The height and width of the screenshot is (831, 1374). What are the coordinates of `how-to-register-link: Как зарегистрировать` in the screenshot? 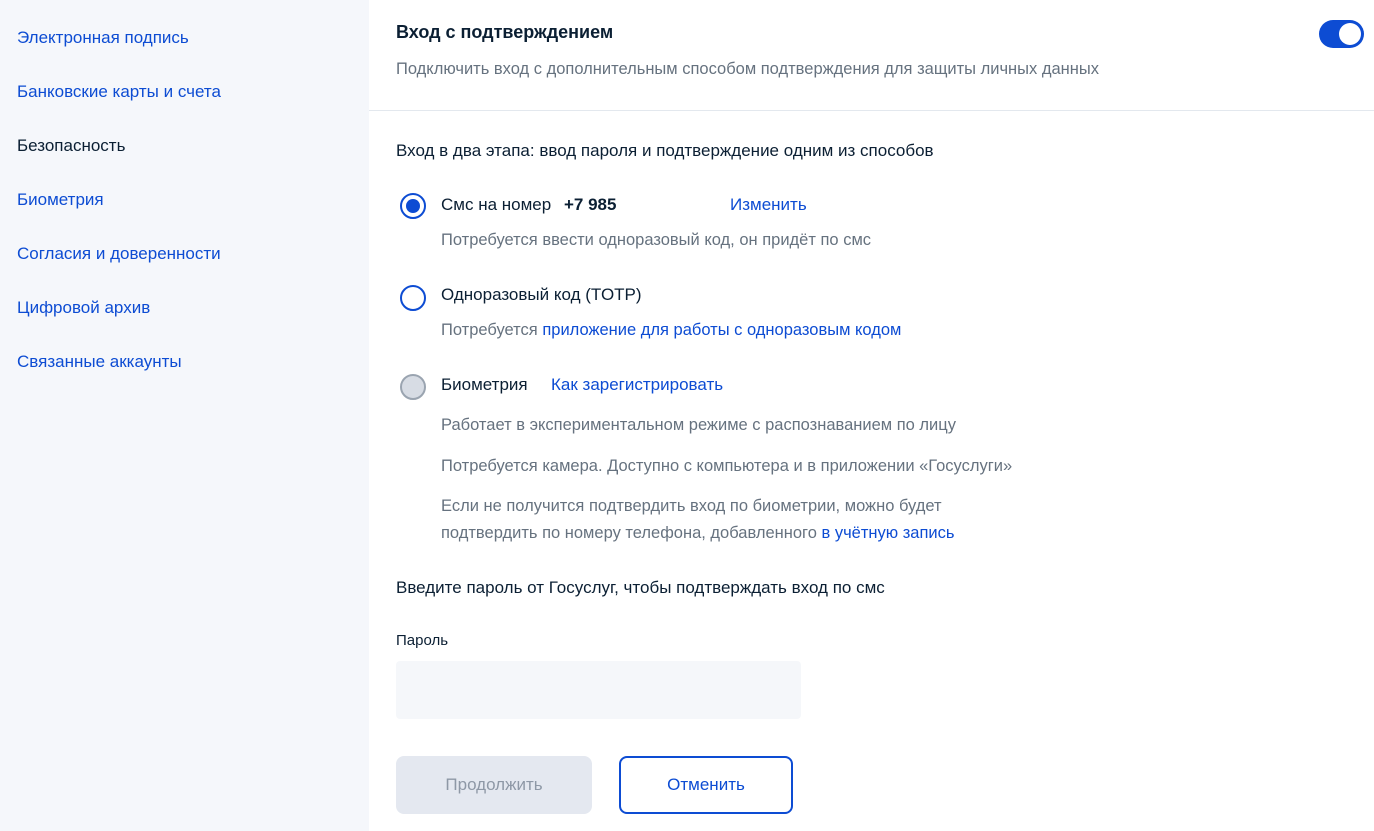 It's located at (637, 385).